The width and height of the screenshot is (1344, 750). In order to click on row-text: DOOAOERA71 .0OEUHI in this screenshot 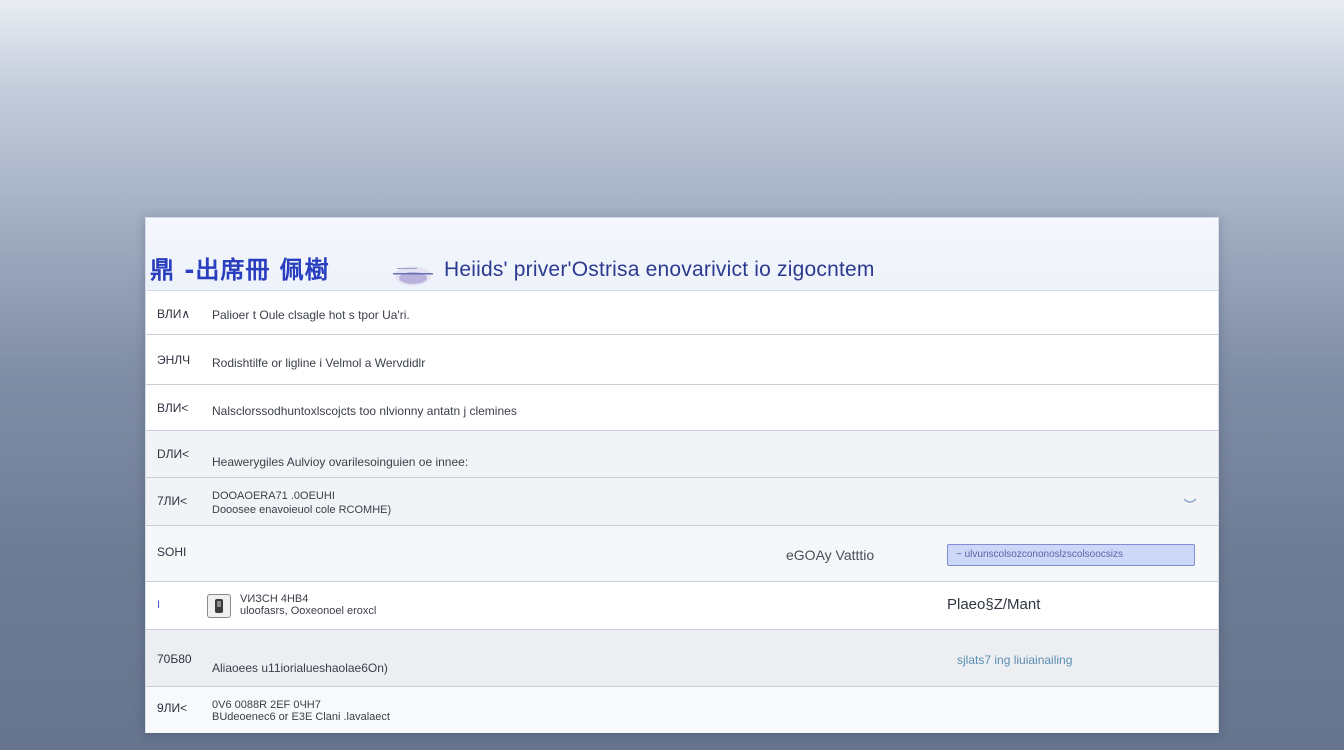, I will do `click(273, 496)`.